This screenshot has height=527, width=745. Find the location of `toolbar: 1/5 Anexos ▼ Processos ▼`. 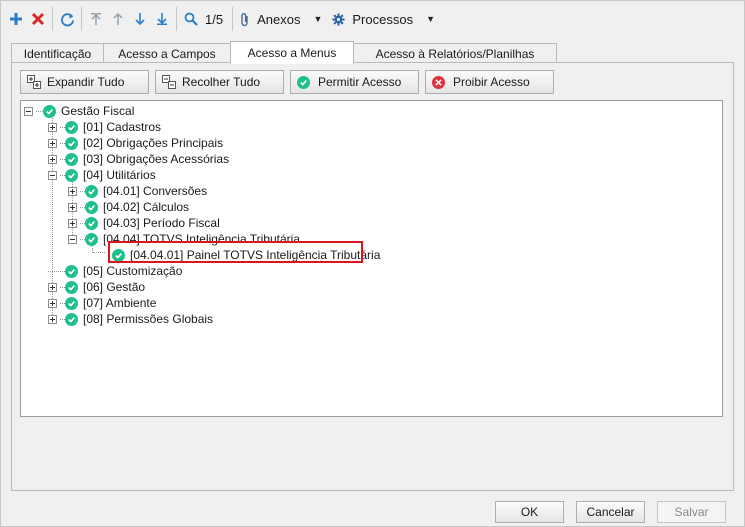

toolbar: 1/5 Anexos ▼ Processos ▼ is located at coordinates (372, 19).